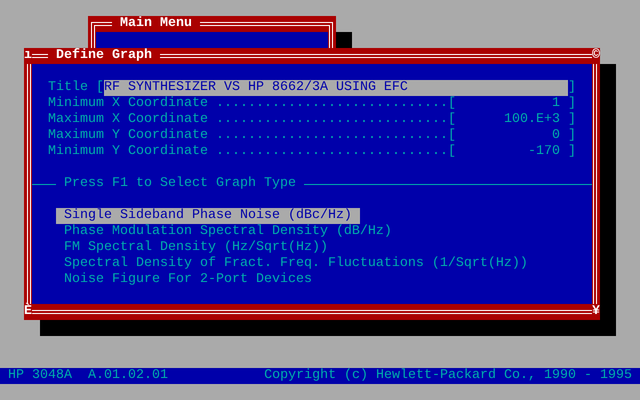 Image resolution: width=640 pixels, height=400 pixels. Describe the element at coordinates (208, 216) in the screenshot. I see `graph-type-option: Single Sideband Phase Noise (dBc/Hz)` at that location.